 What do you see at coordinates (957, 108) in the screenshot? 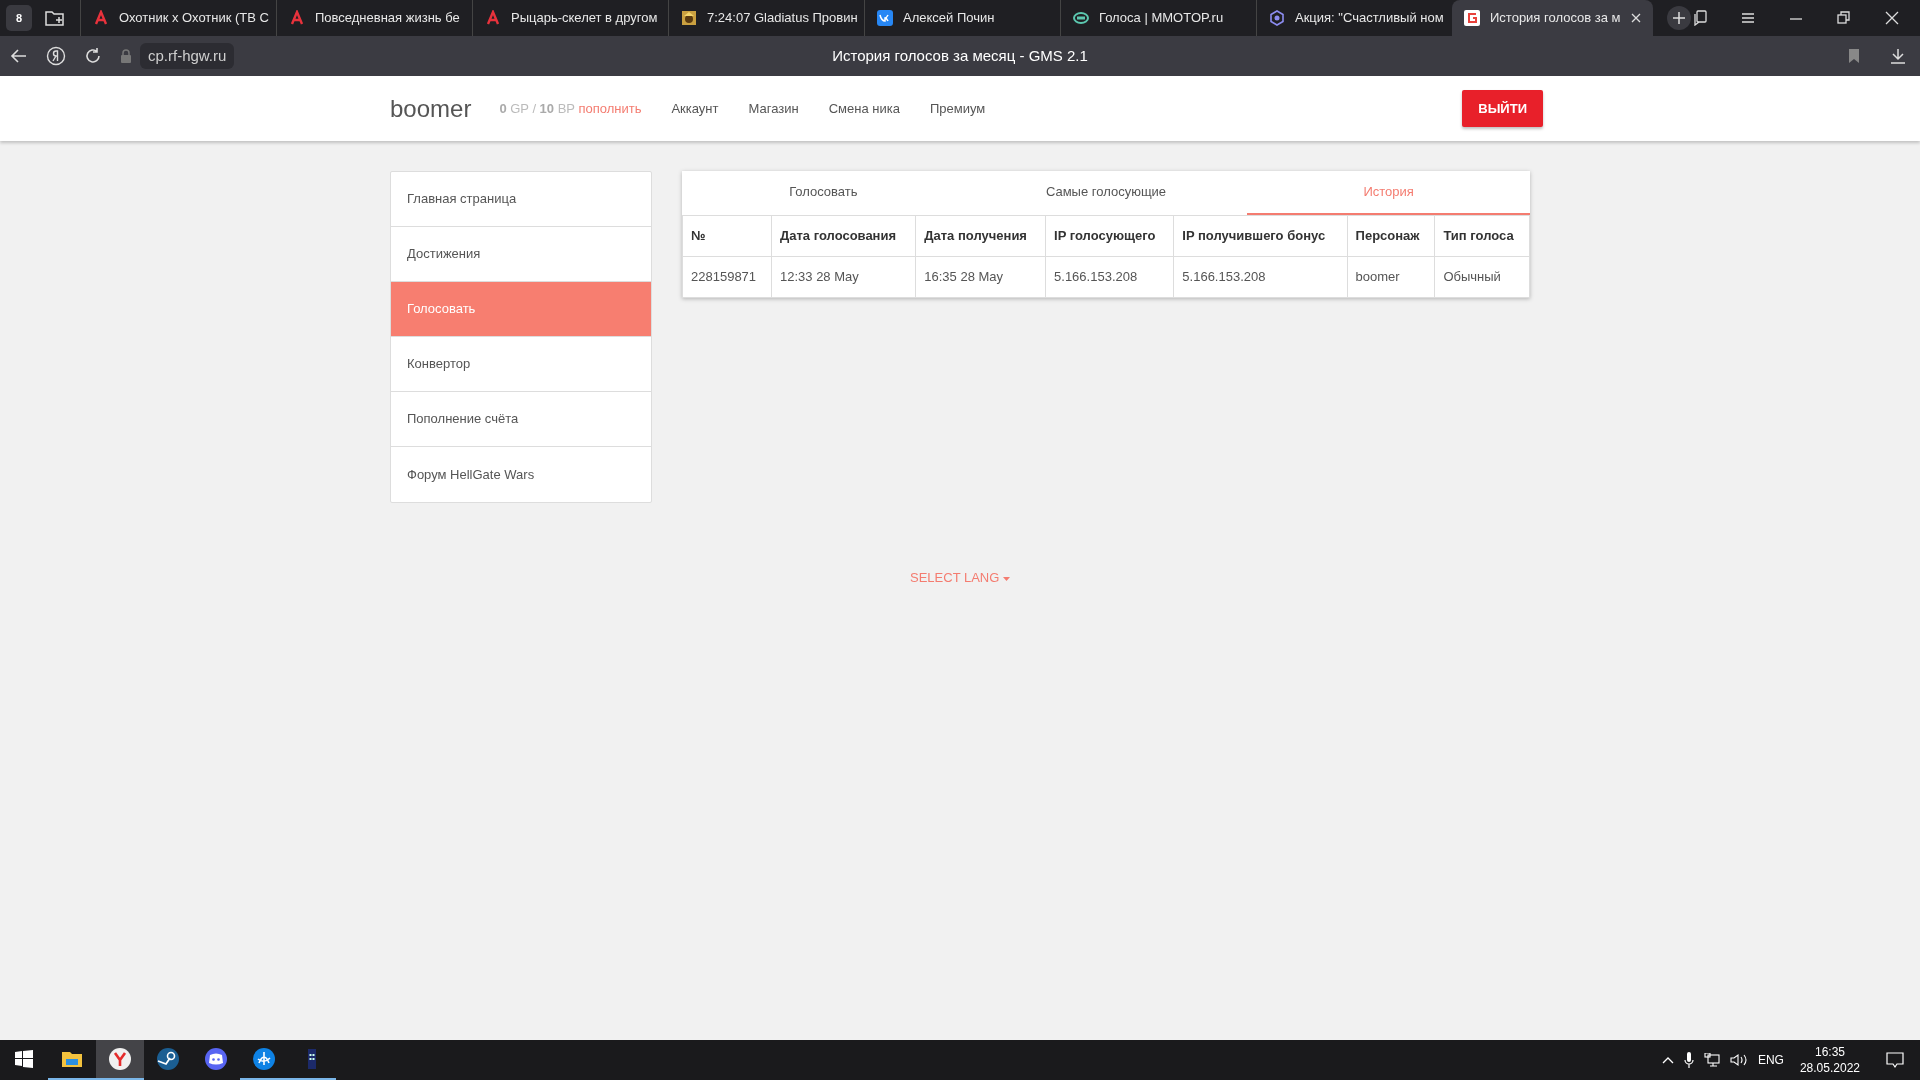
I see `nav-link: Премиум` at bounding box center [957, 108].